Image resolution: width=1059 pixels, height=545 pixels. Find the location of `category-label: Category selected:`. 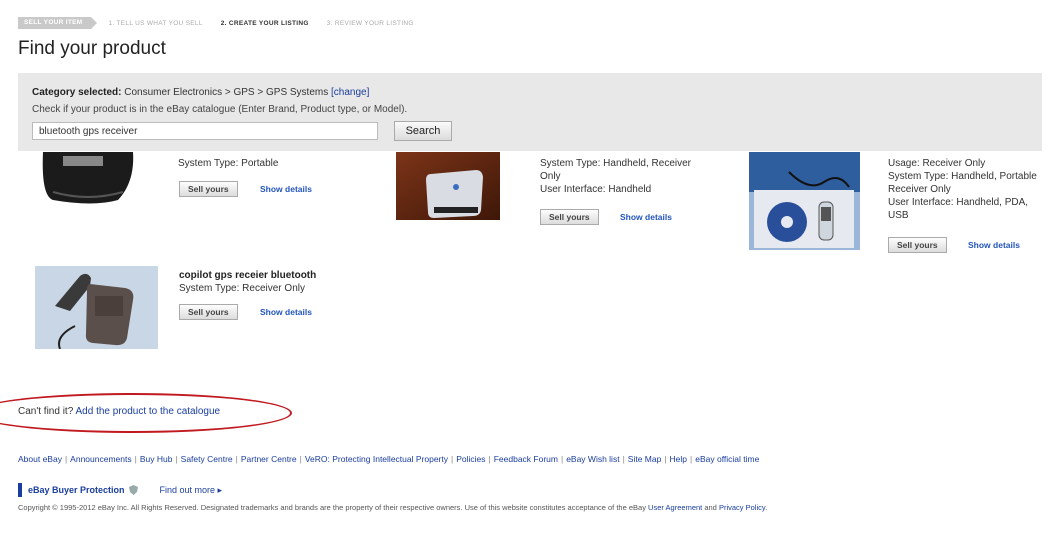

category-label: Category selected: is located at coordinates (77, 92).